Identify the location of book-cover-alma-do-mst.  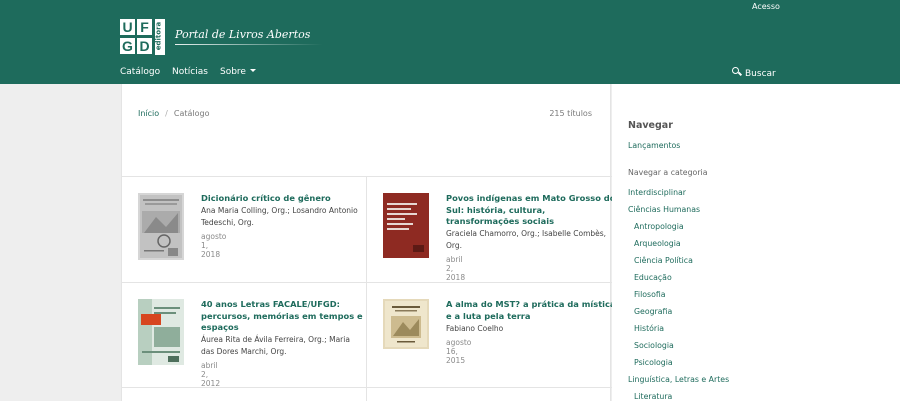
(406, 324).